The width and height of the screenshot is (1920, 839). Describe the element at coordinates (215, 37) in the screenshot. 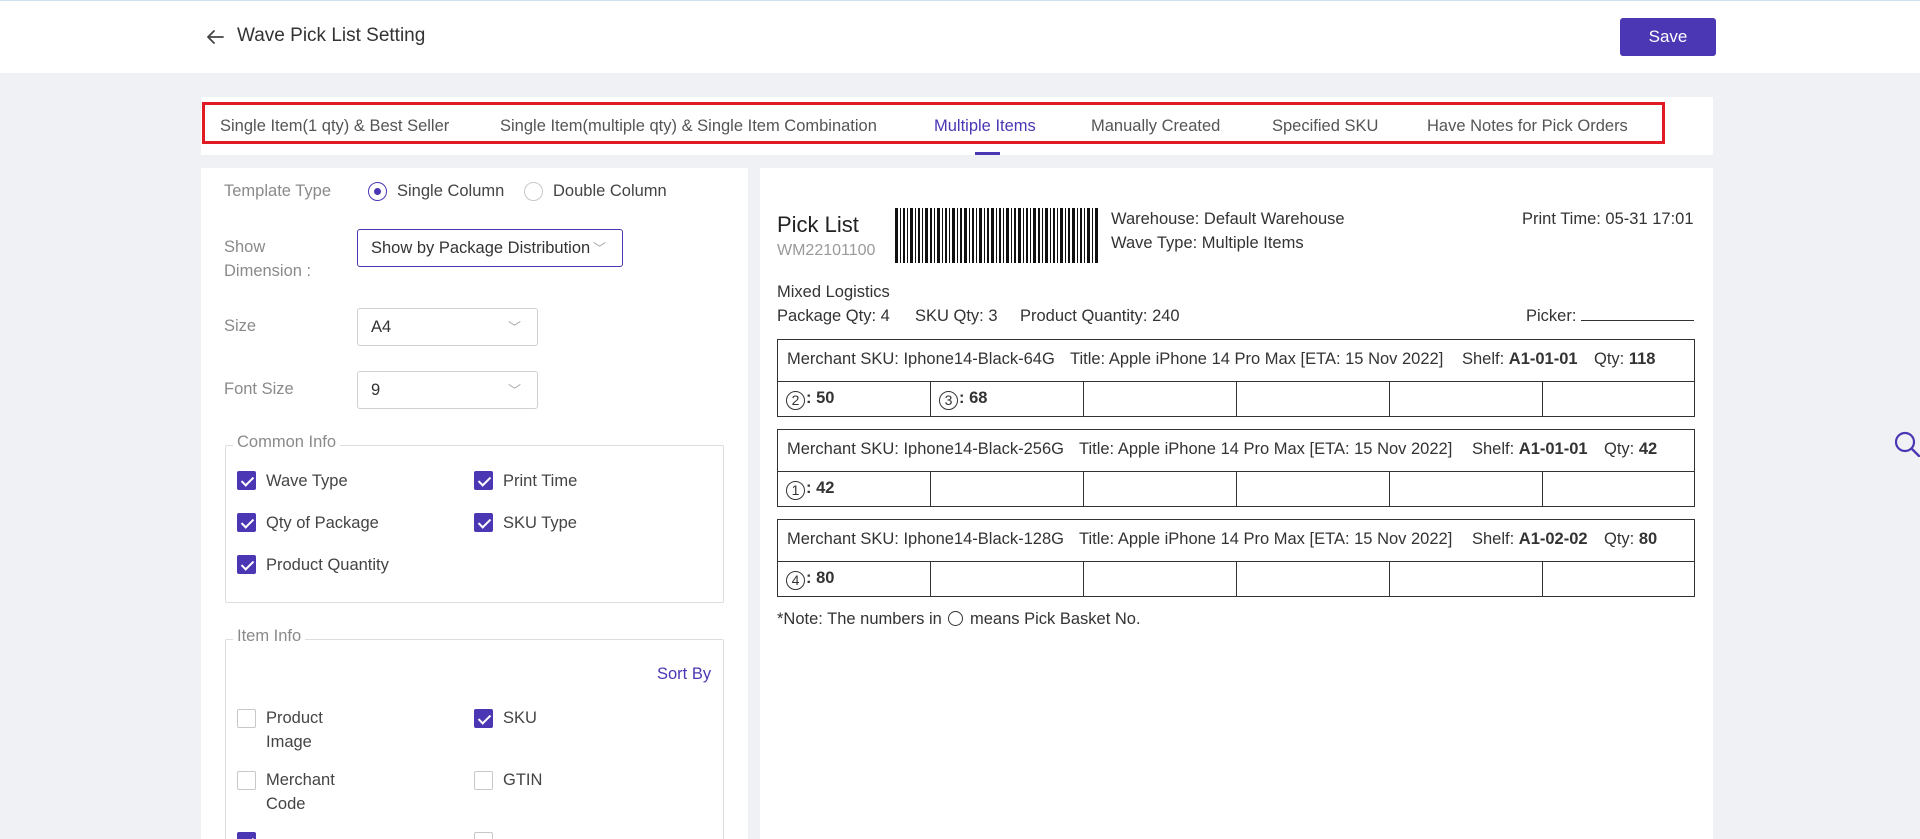

I see `arrow-left-icon` at that location.